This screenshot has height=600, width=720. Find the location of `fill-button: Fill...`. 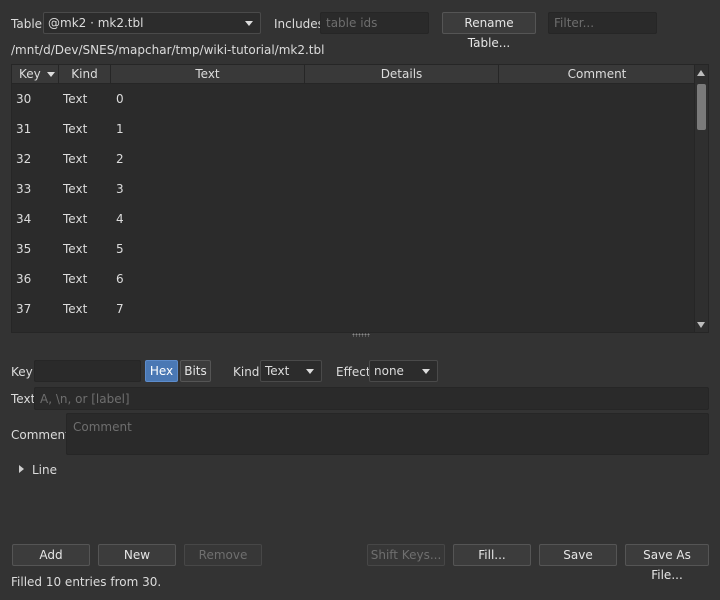

fill-button: Fill... is located at coordinates (492, 555).